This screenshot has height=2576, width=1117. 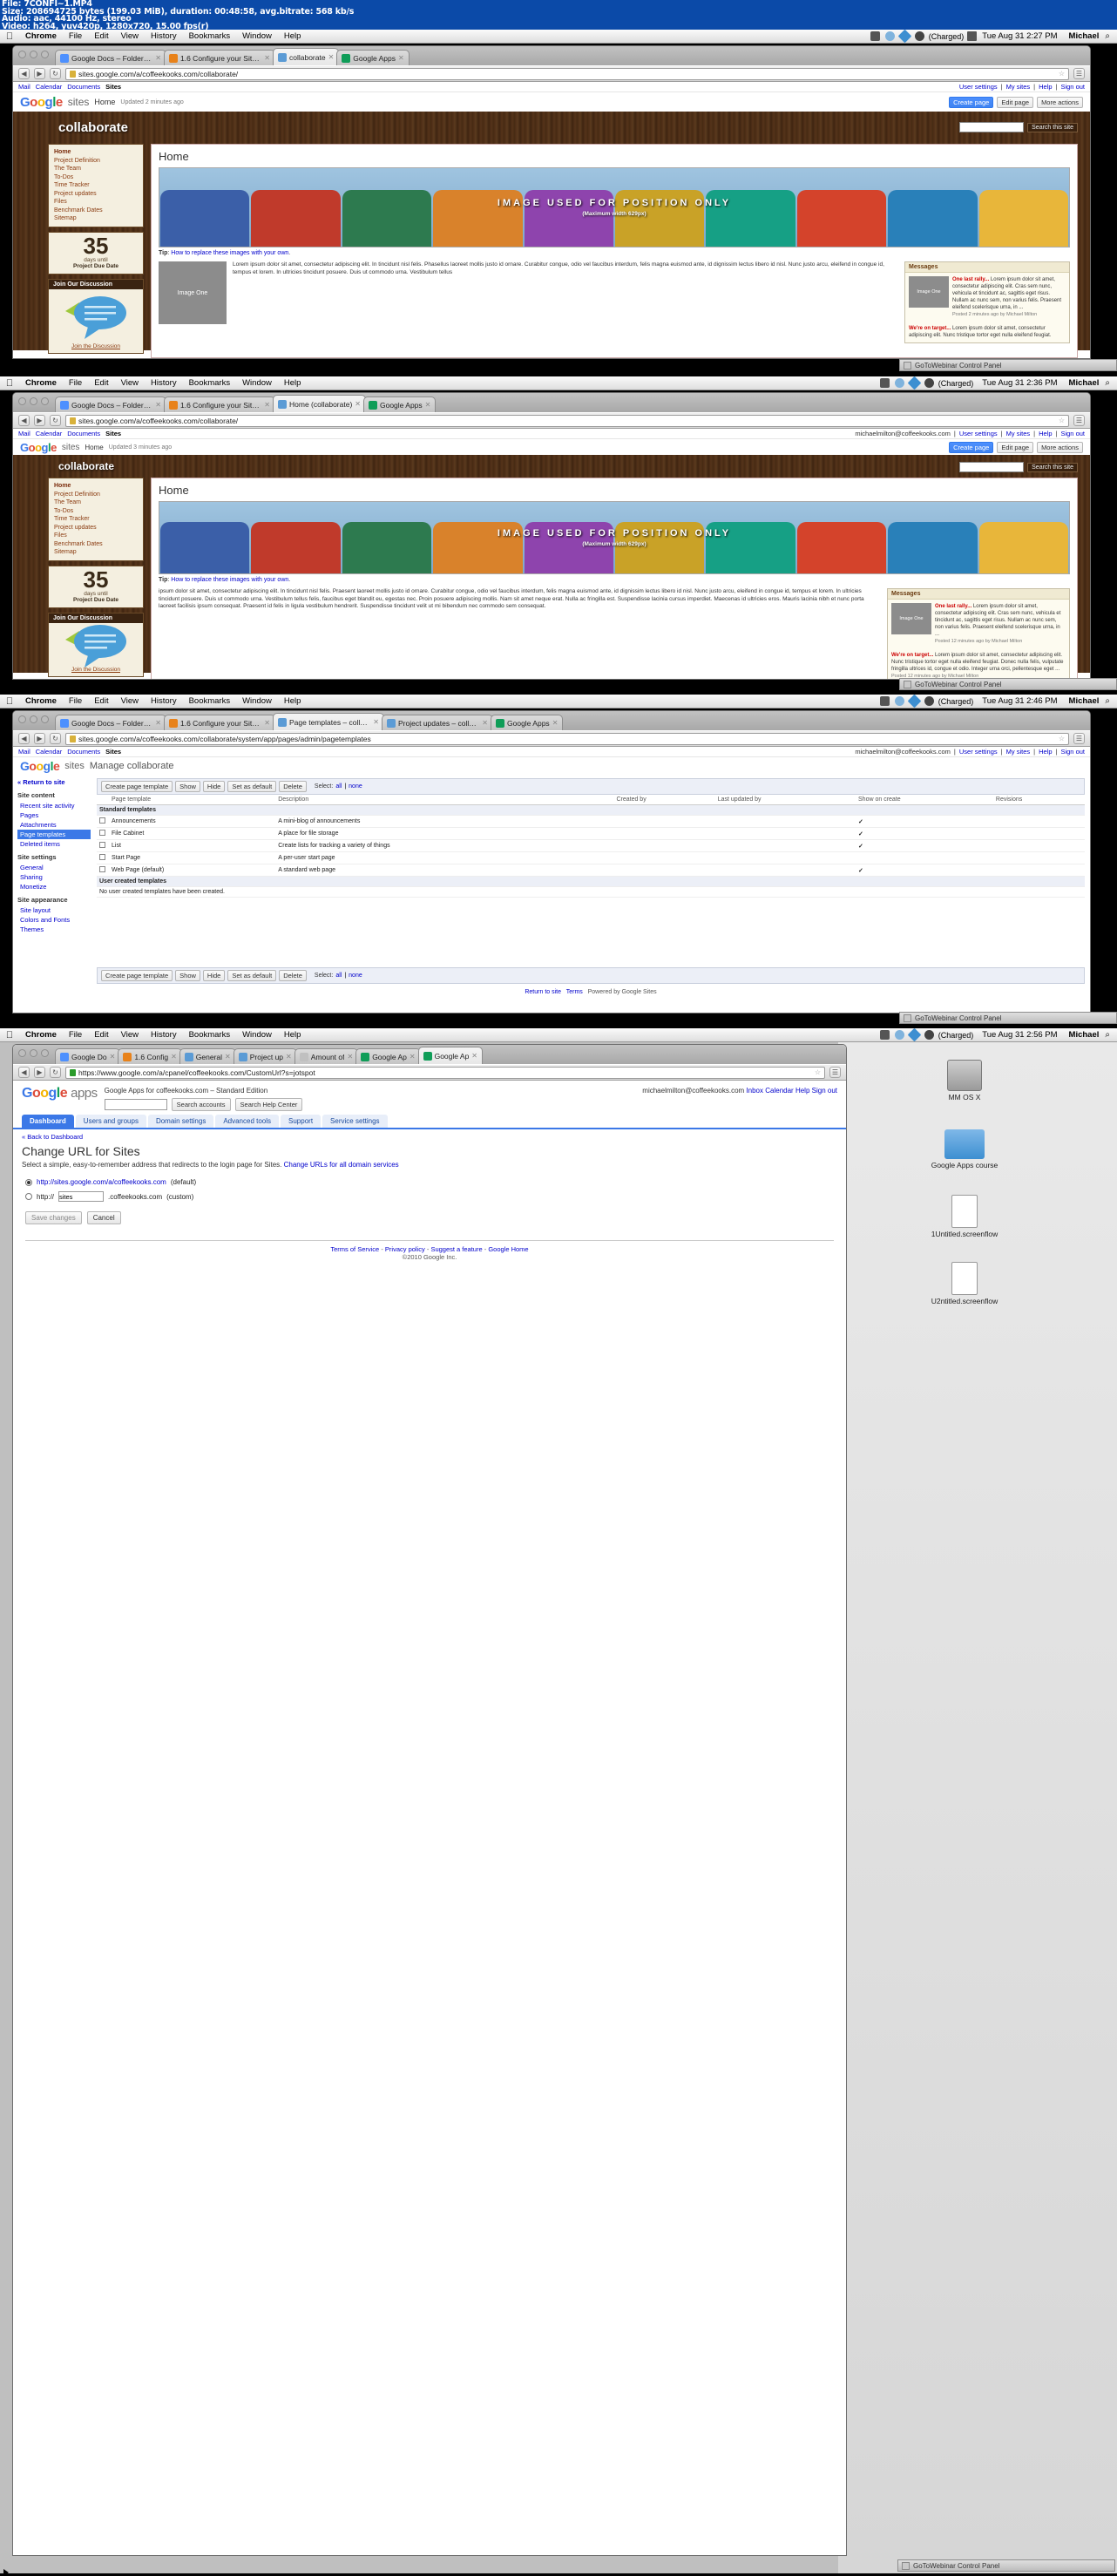 What do you see at coordinates (137, 787) in the screenshot?
I see `create-page-template-button-top: Create page template` at bounding box center [137, 787].